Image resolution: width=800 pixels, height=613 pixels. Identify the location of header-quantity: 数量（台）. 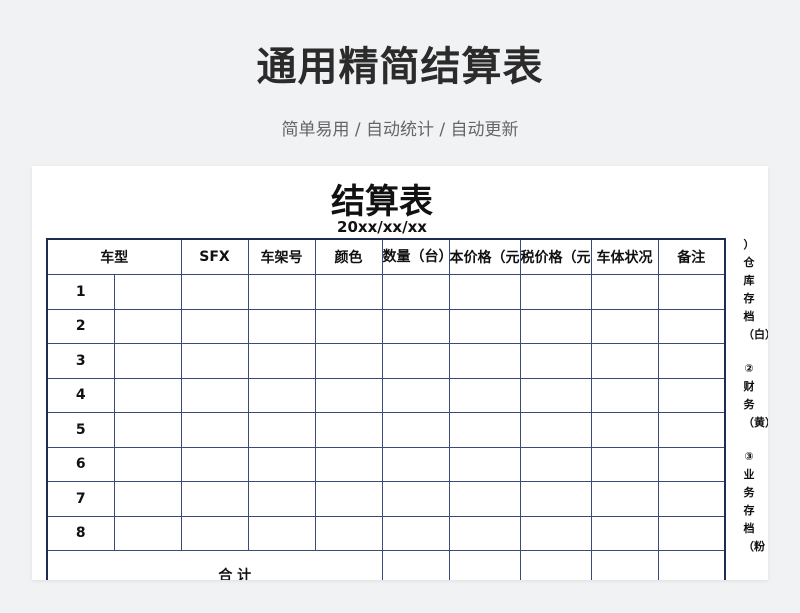
(415, 256).